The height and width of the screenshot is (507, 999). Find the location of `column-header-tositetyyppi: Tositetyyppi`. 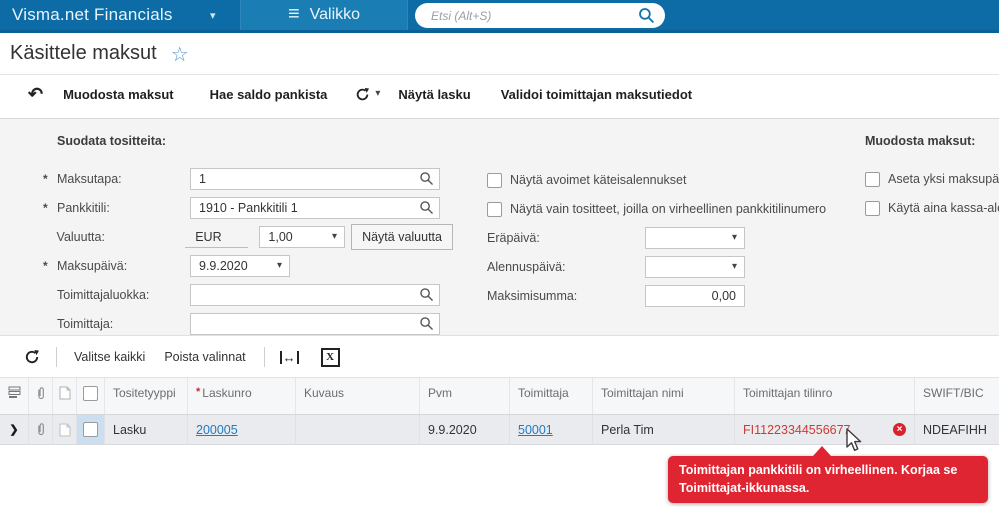

column-header-tositetyyppi: Tositetyyppi is located at coordinates (146, 396).